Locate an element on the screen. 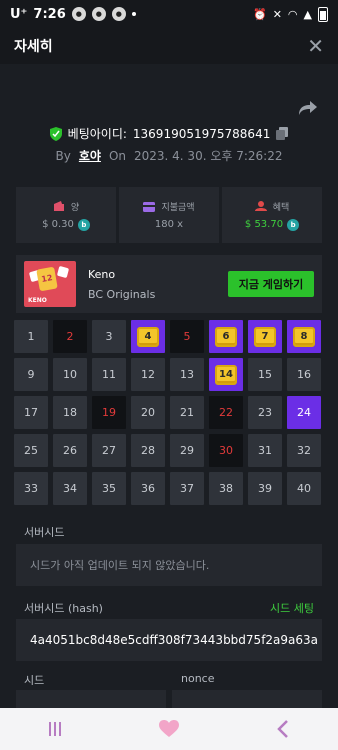 This screenshot has width=338, height=750. home-heart-icon is located at coordinates (168, 729).